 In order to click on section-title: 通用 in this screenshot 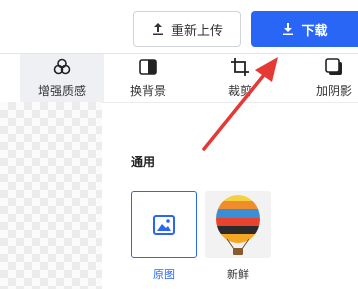, I will do `click(143, 162)`.